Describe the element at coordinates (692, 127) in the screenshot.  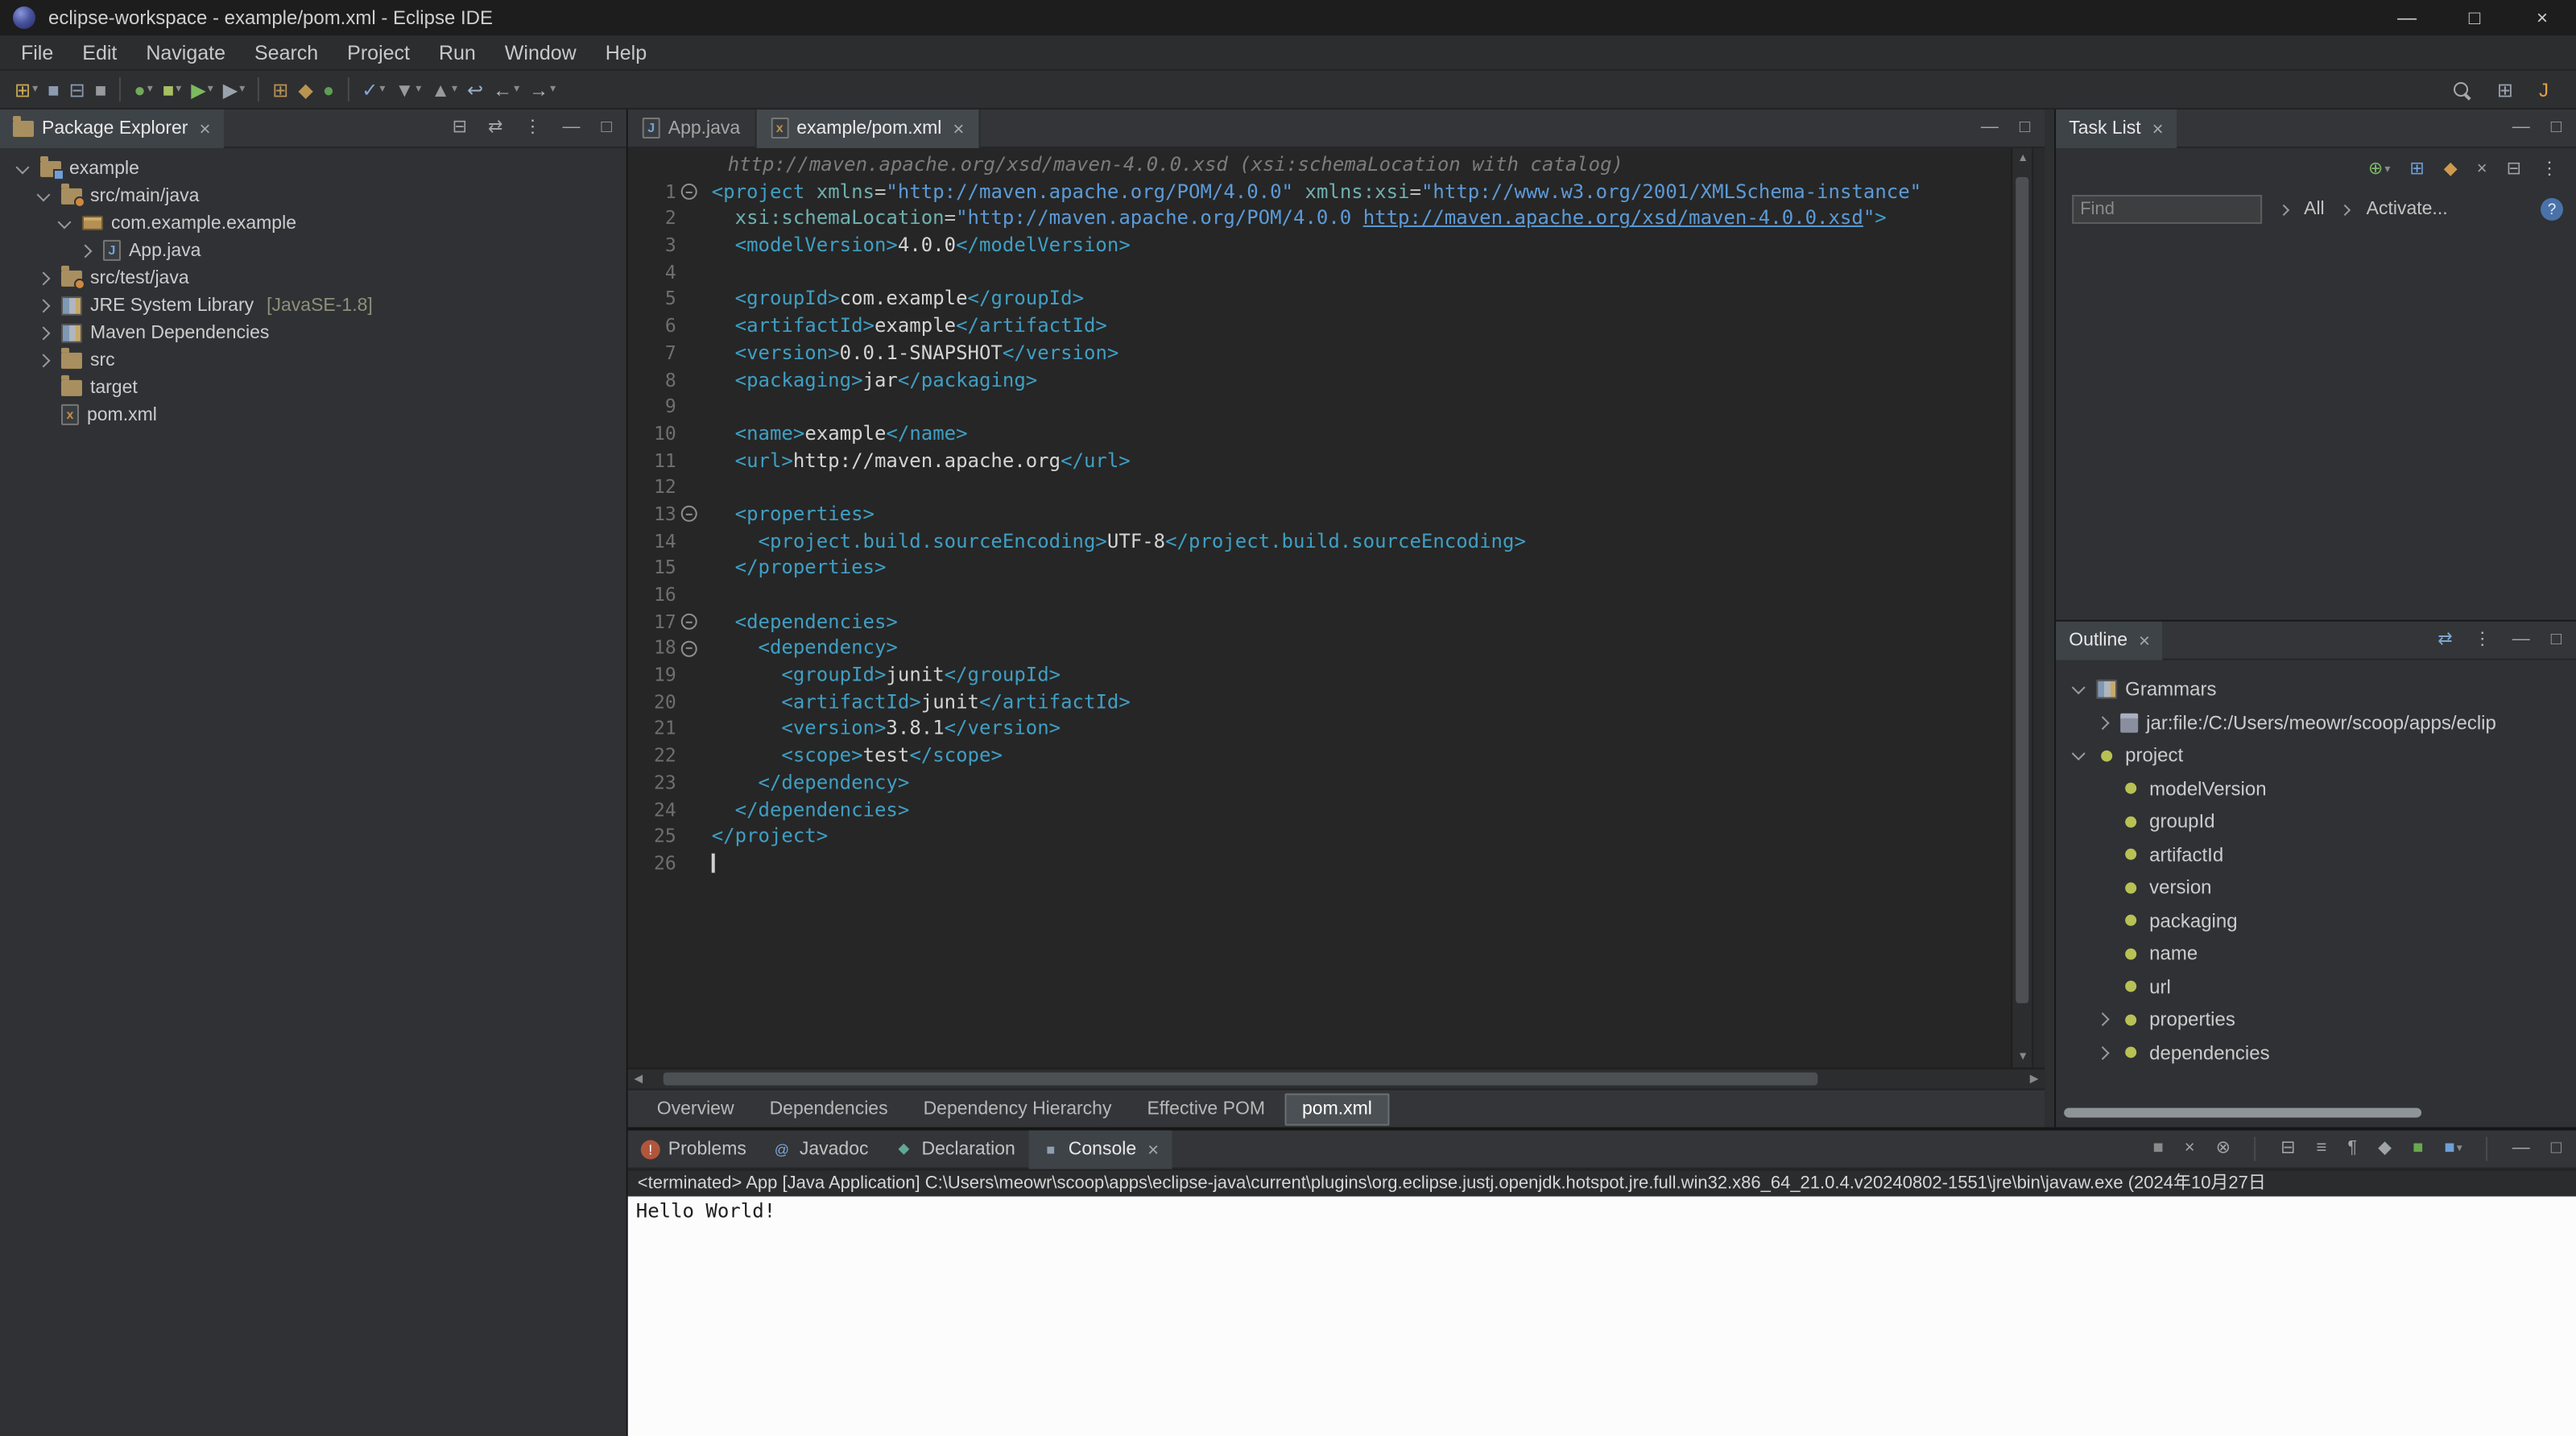
I see `editor-tab-app-java: App.java` at that location.